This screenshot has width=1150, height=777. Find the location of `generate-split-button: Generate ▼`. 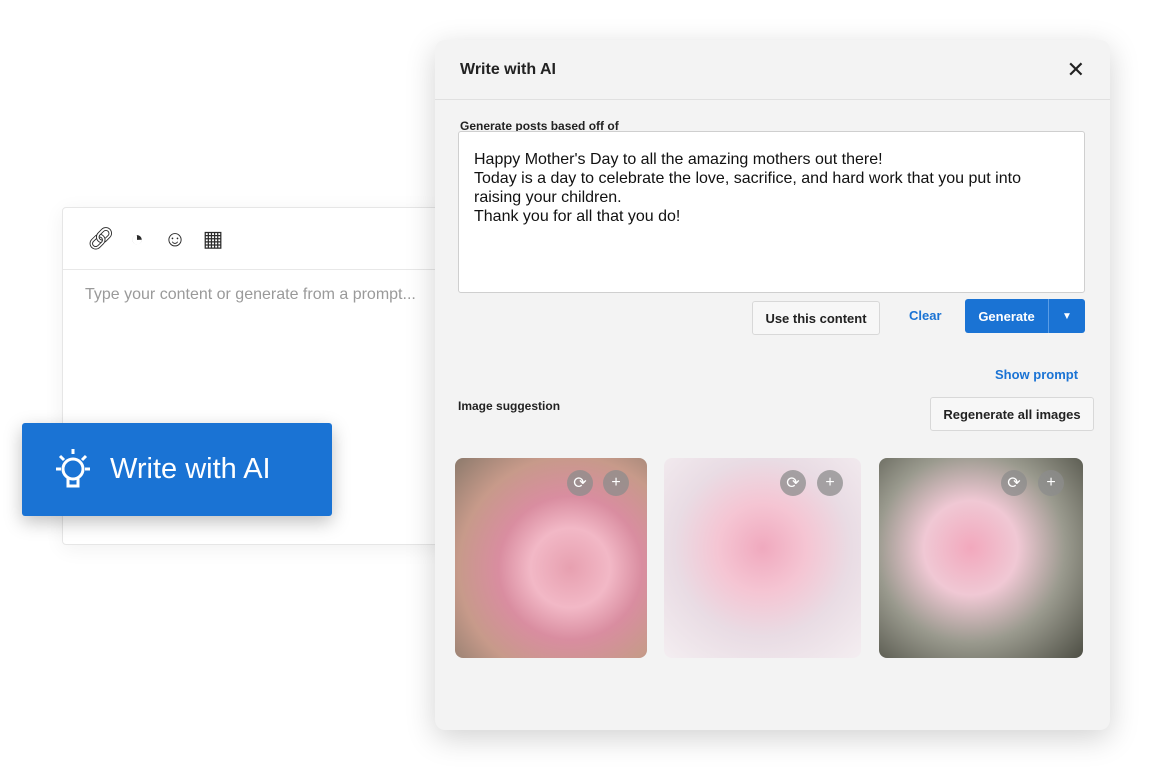

generate-split-button: Generate ▼ is located at coordinates (1025, 316).